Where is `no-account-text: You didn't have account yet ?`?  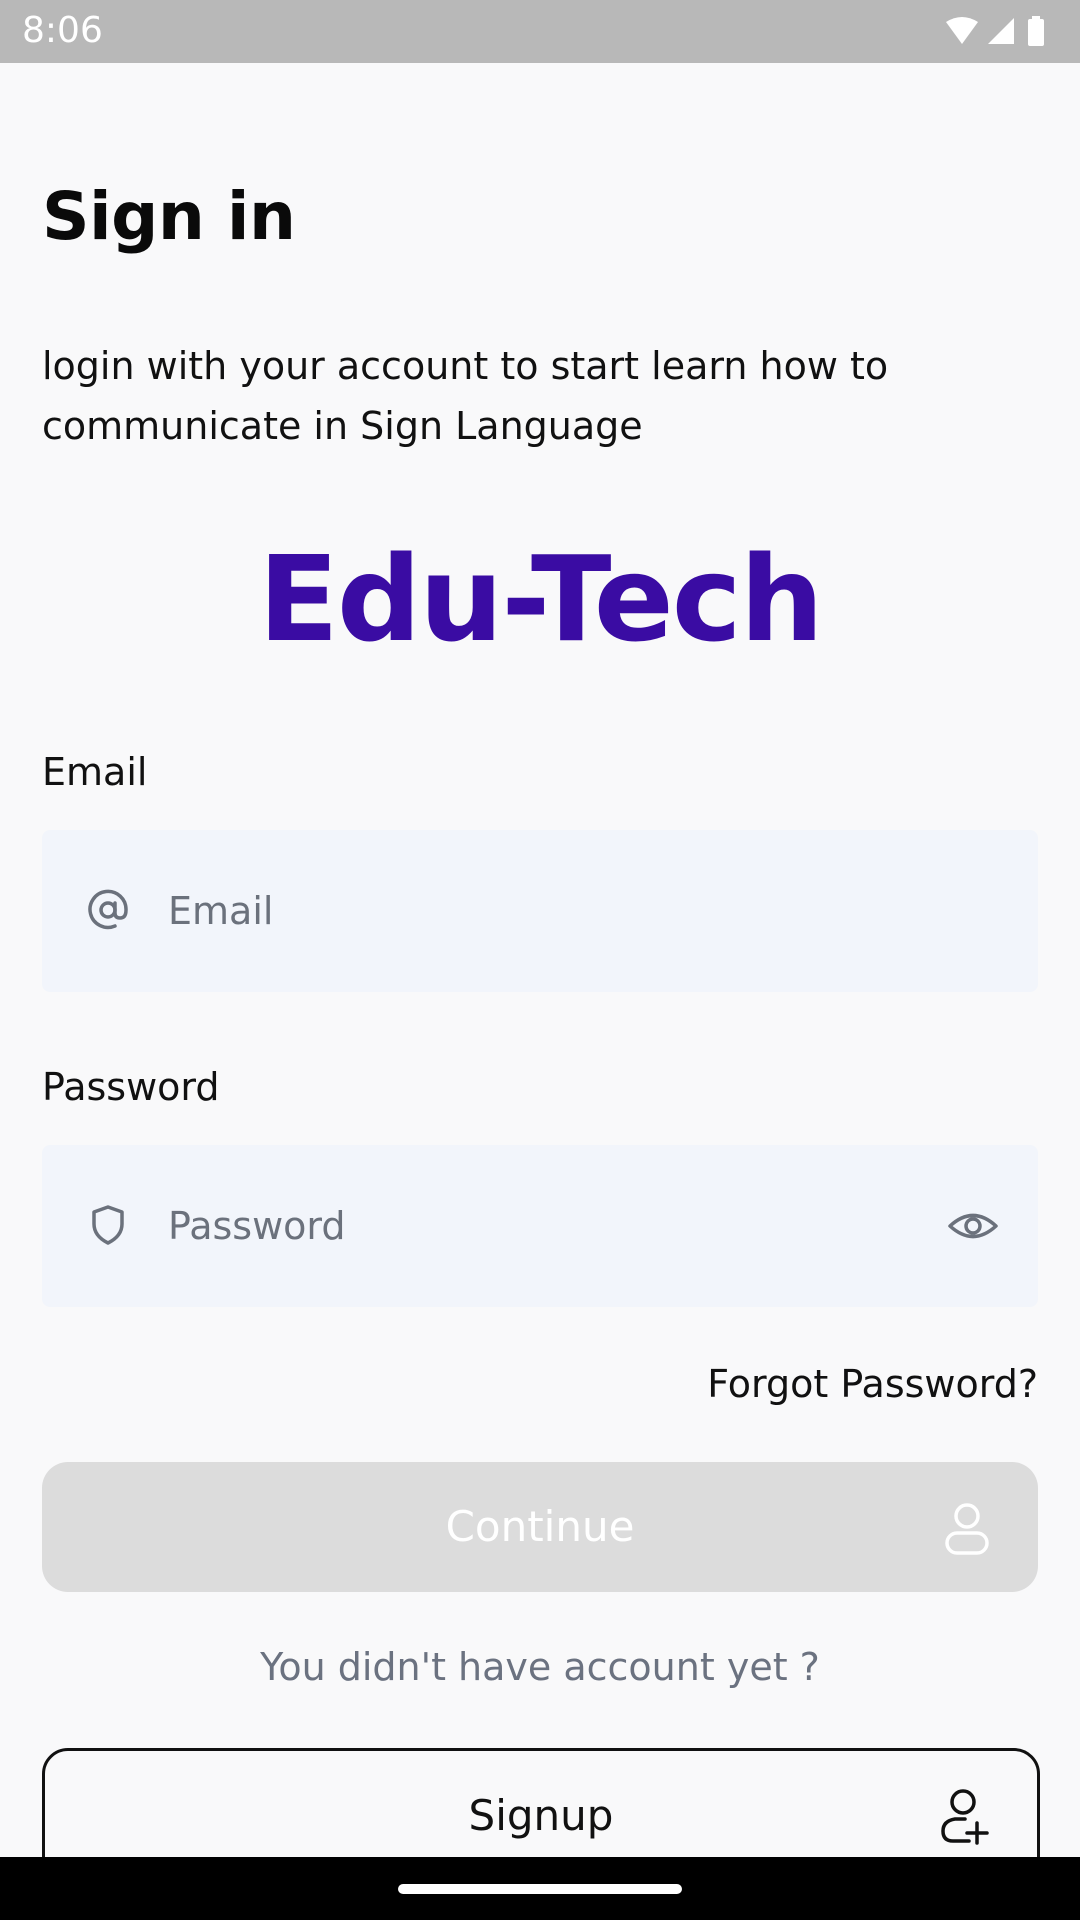
no-account-text: You didn't have account yet ? is located at coordinates (540, 1667).